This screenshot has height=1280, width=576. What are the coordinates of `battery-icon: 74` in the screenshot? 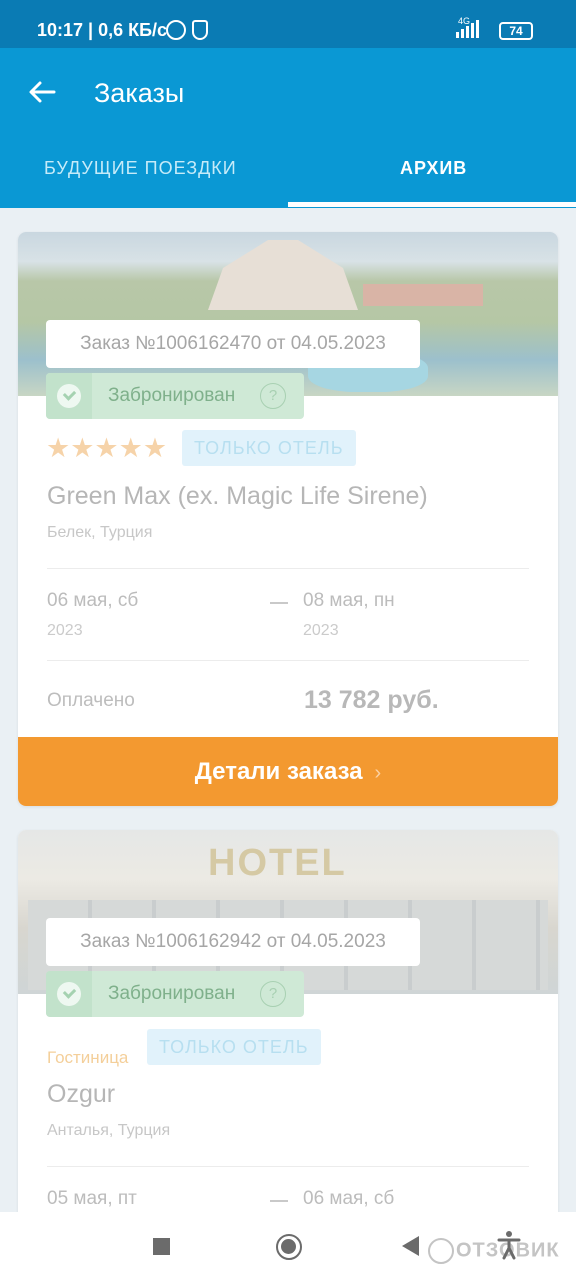 It's located at (516, 31).